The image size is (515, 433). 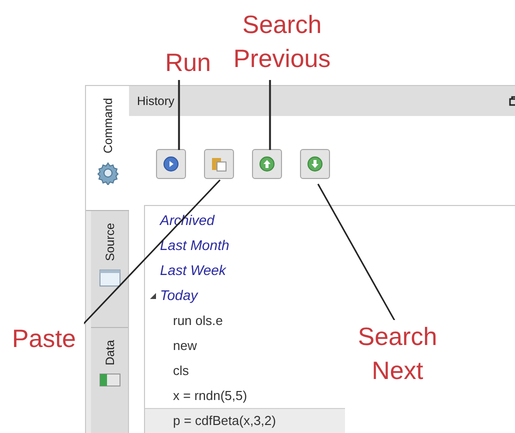 What do you see at coordinates (109, 278) in the screenshot?
I see `window-icon` at bounding box center [109, 278].